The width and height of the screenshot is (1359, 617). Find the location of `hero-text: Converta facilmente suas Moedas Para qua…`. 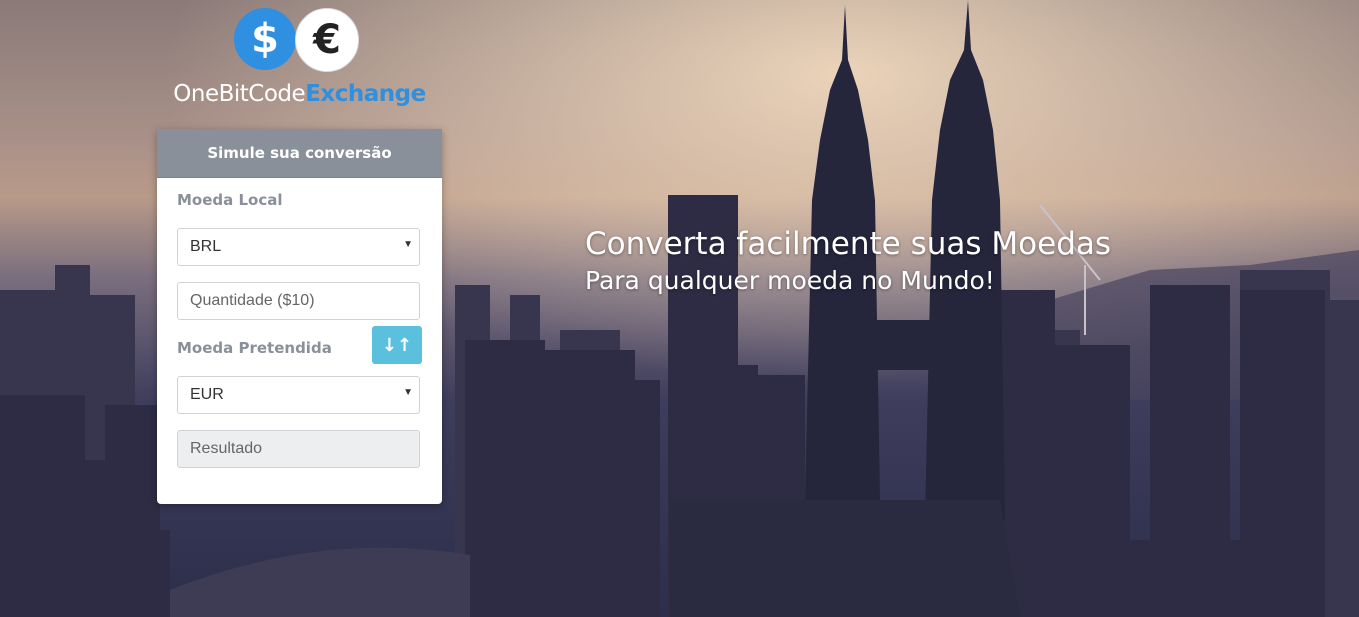

hero-text: Converta facilmente suas Moedas Para qua… is located at coordinates (848, 262).